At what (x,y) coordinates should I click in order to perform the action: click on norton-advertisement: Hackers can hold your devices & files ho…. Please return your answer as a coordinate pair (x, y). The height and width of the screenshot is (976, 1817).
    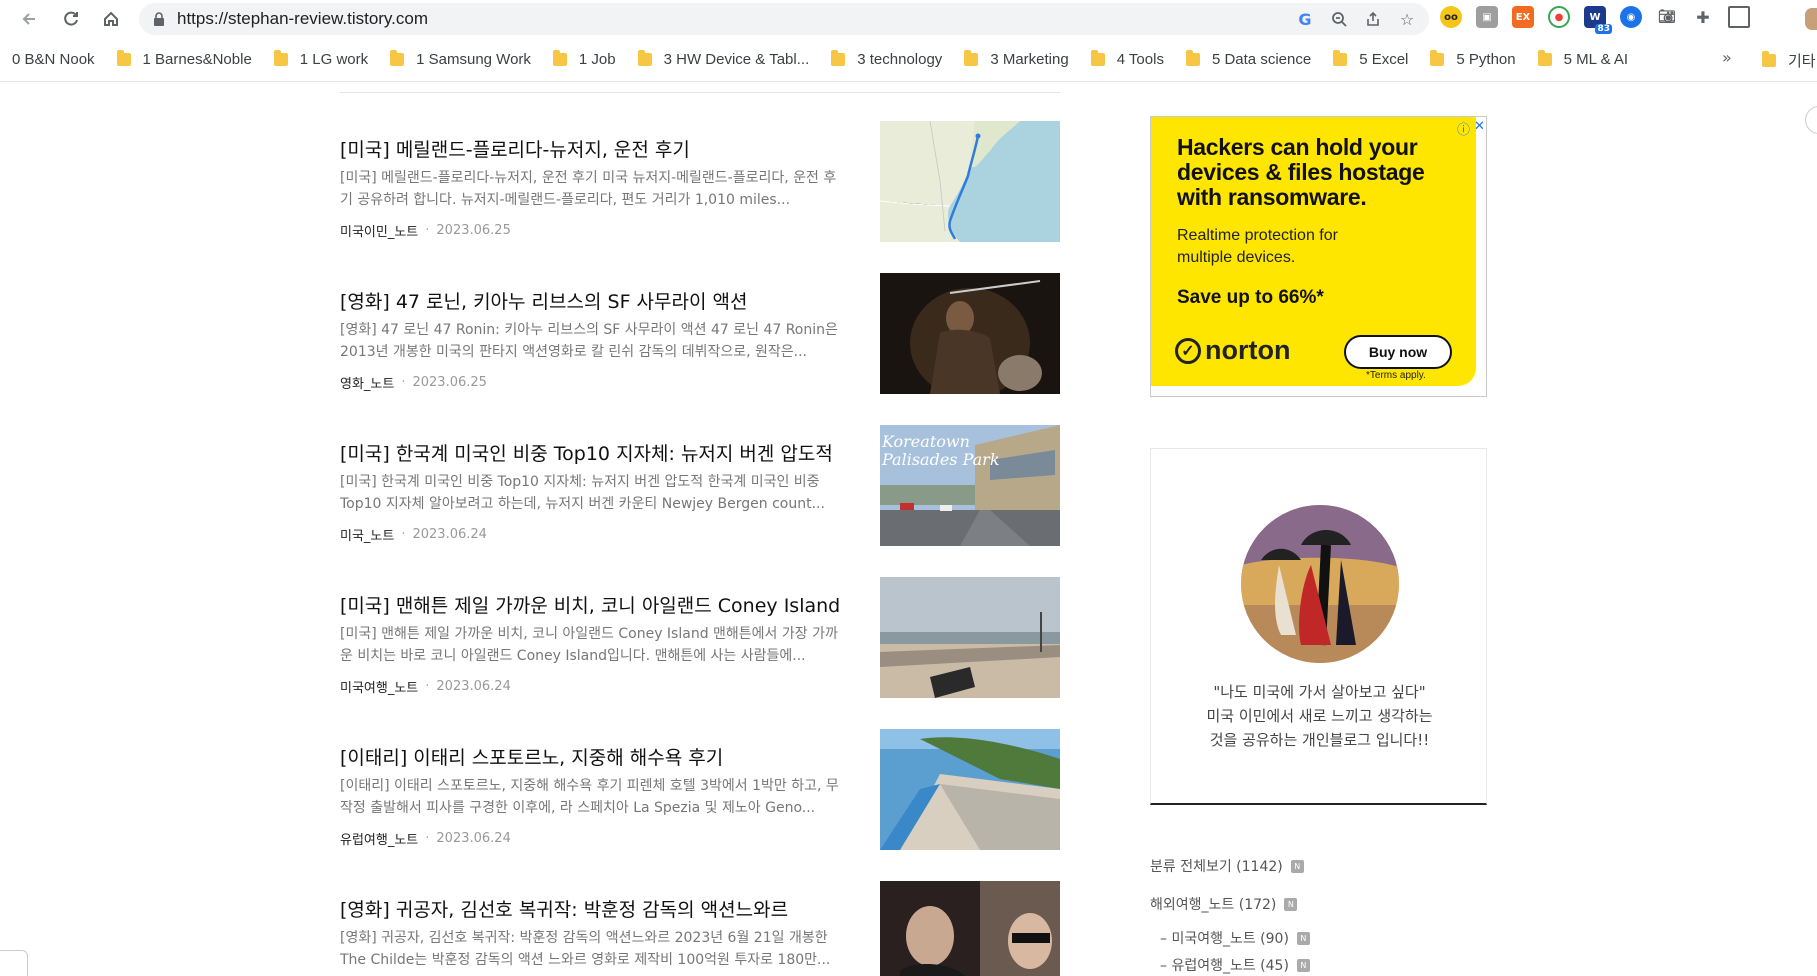
    Looking at the image, I should click on (1318, 256).